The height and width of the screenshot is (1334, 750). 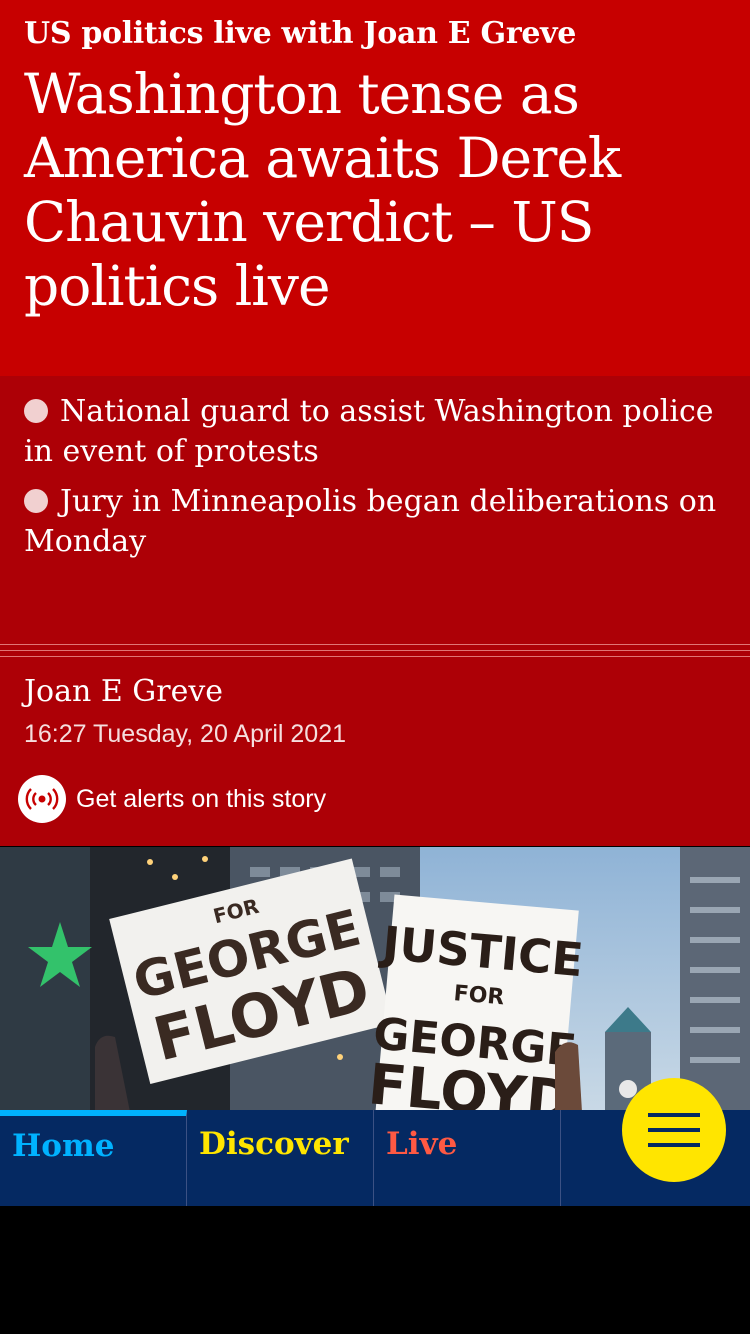 I want to click on tab-live: Live, so click(x=467, y=1158).